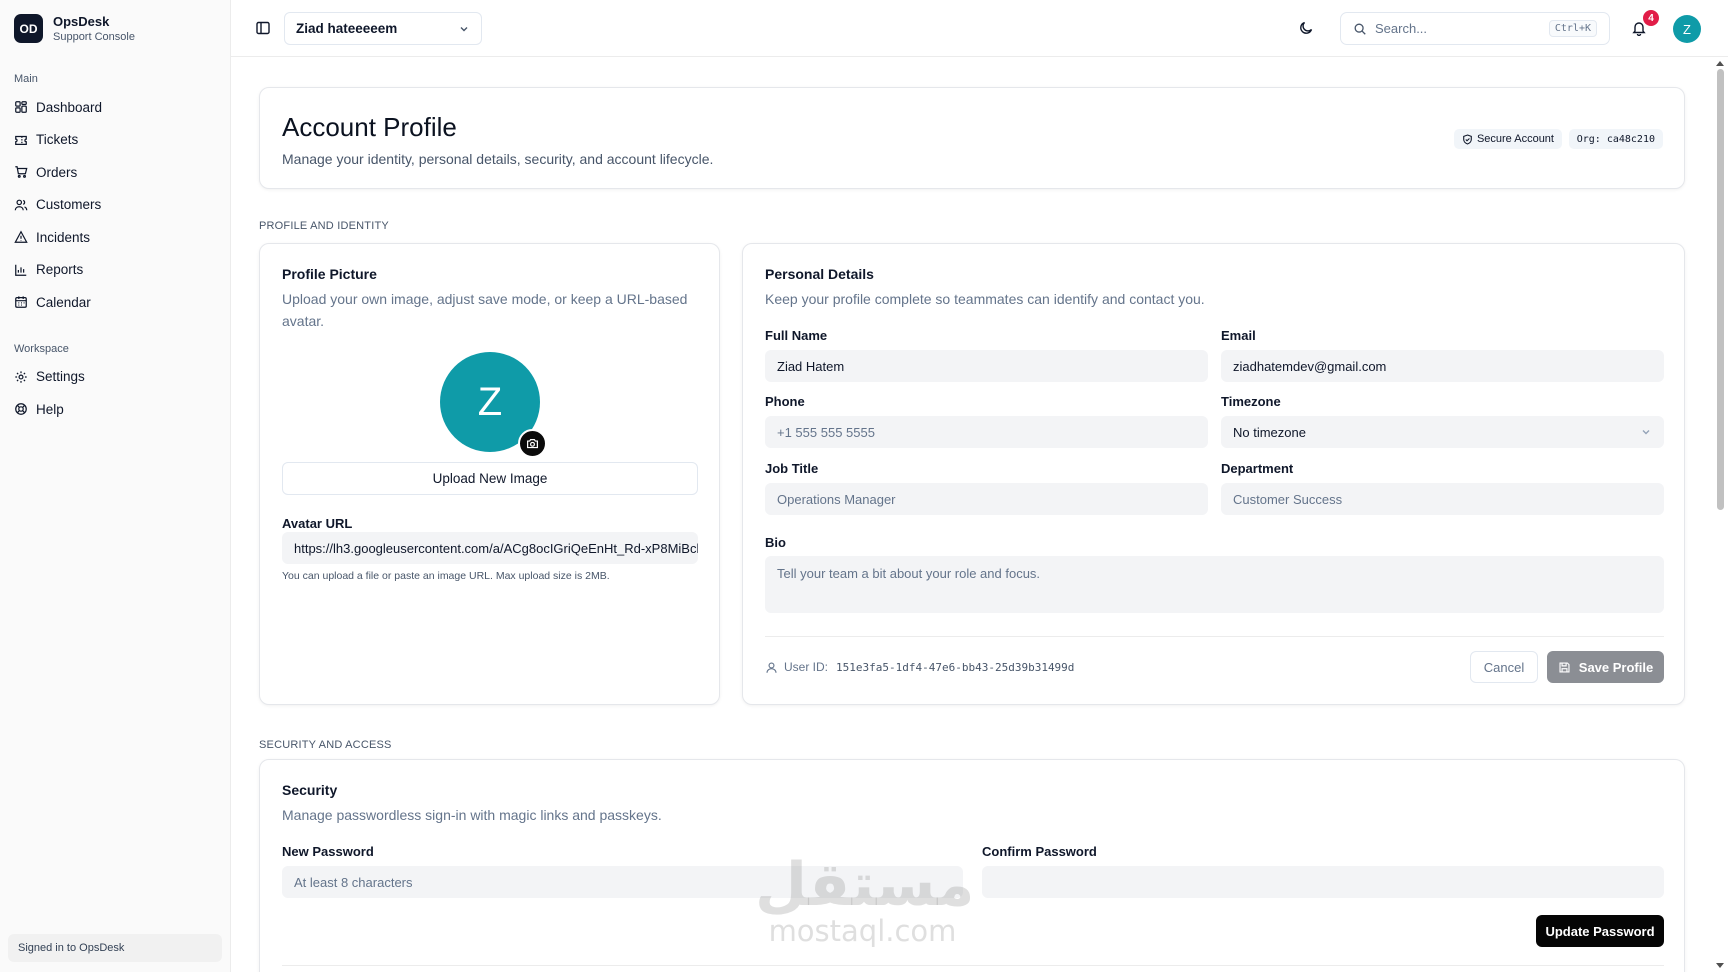  What do you see at coordinates (1720, 514) in the screenshot?
I see `page-scrollbar` at bounding box center [1720, 514].